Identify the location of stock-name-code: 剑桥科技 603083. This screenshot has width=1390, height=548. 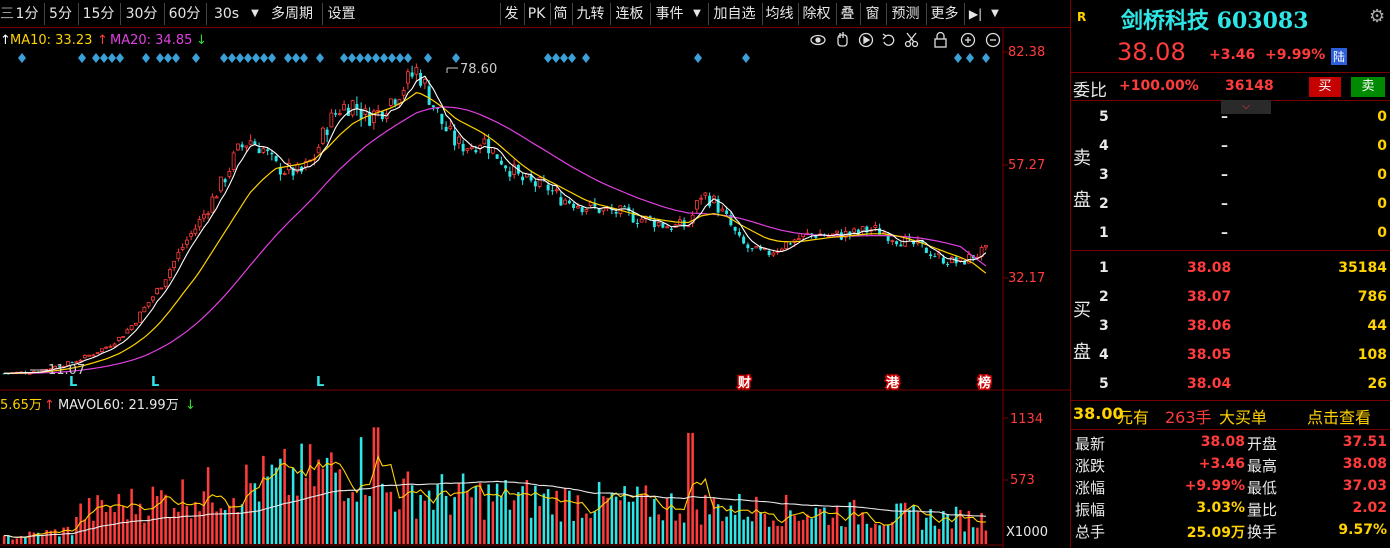
(1215, 19).